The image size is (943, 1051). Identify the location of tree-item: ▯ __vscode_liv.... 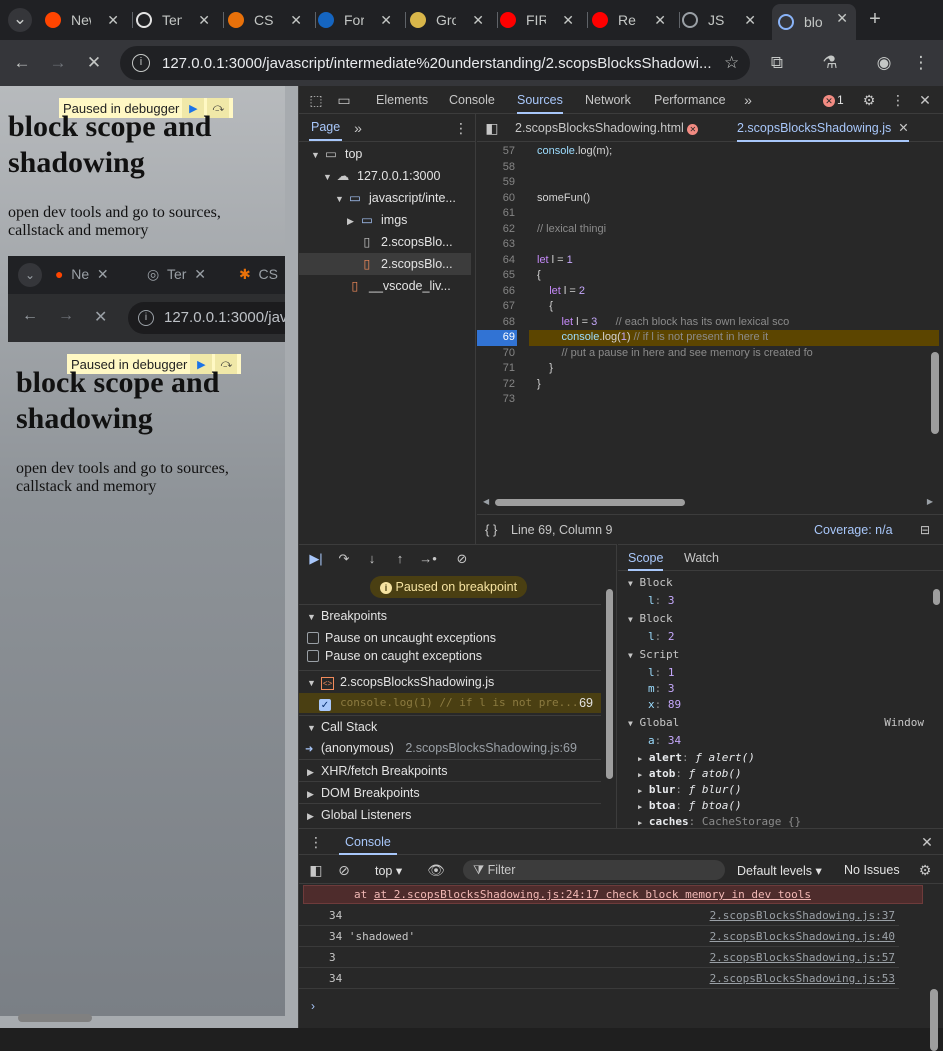
(385, 286).